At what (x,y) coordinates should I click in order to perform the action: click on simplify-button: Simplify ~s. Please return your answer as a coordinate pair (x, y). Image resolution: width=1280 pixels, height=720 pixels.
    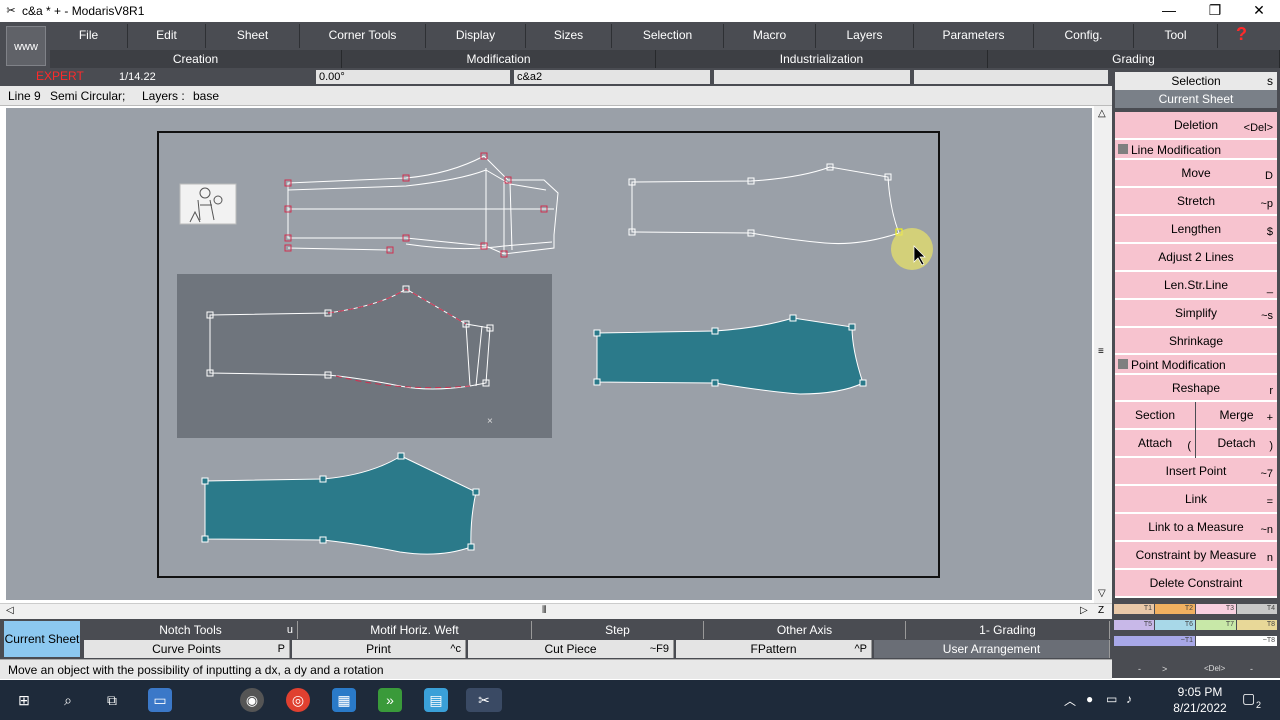
    Looking at the image, I should click on (1196, 314).